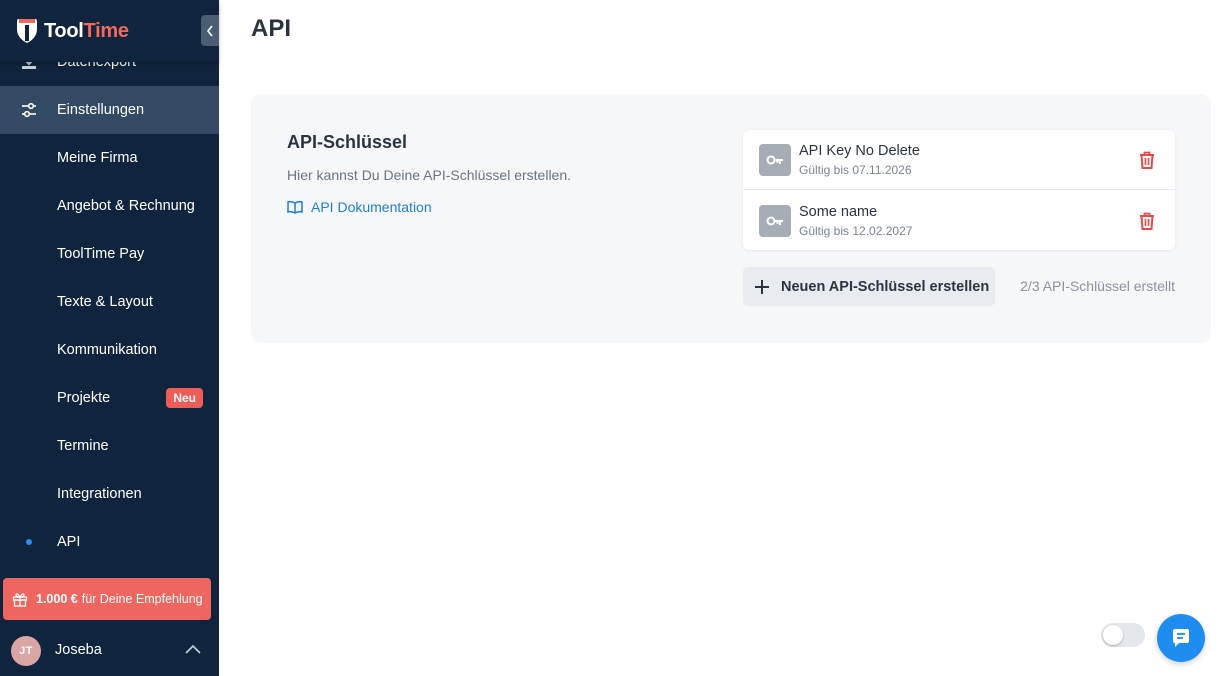 This screenshot has height=676, width=1222. What do you see at coordinates (69, 542) in the screenshot?
I see `sidebar-item-label: API` at bounding box center [69, 542].